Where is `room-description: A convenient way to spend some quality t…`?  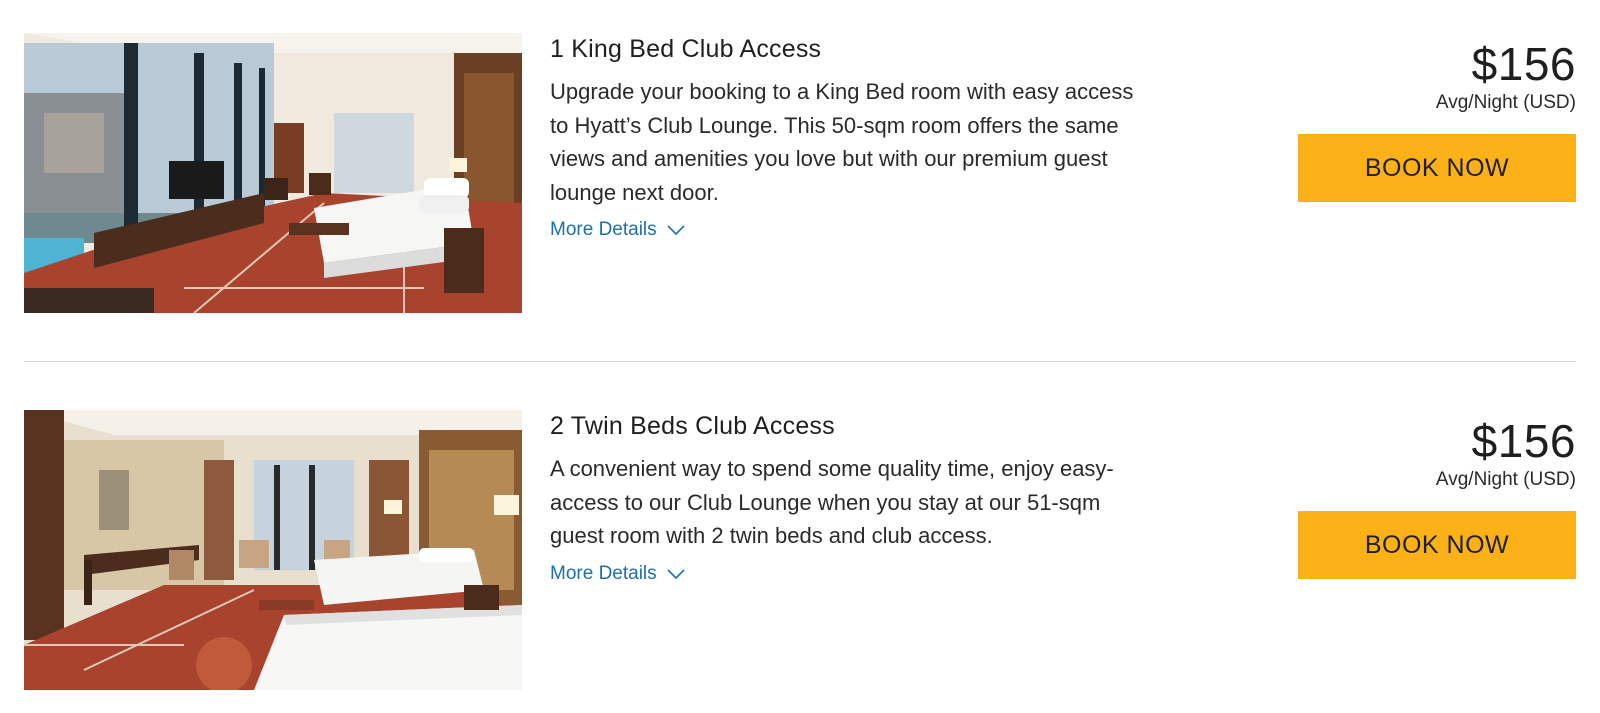 room-description: A convenient way to spend some quality t… is located at coordinates (832, 502).